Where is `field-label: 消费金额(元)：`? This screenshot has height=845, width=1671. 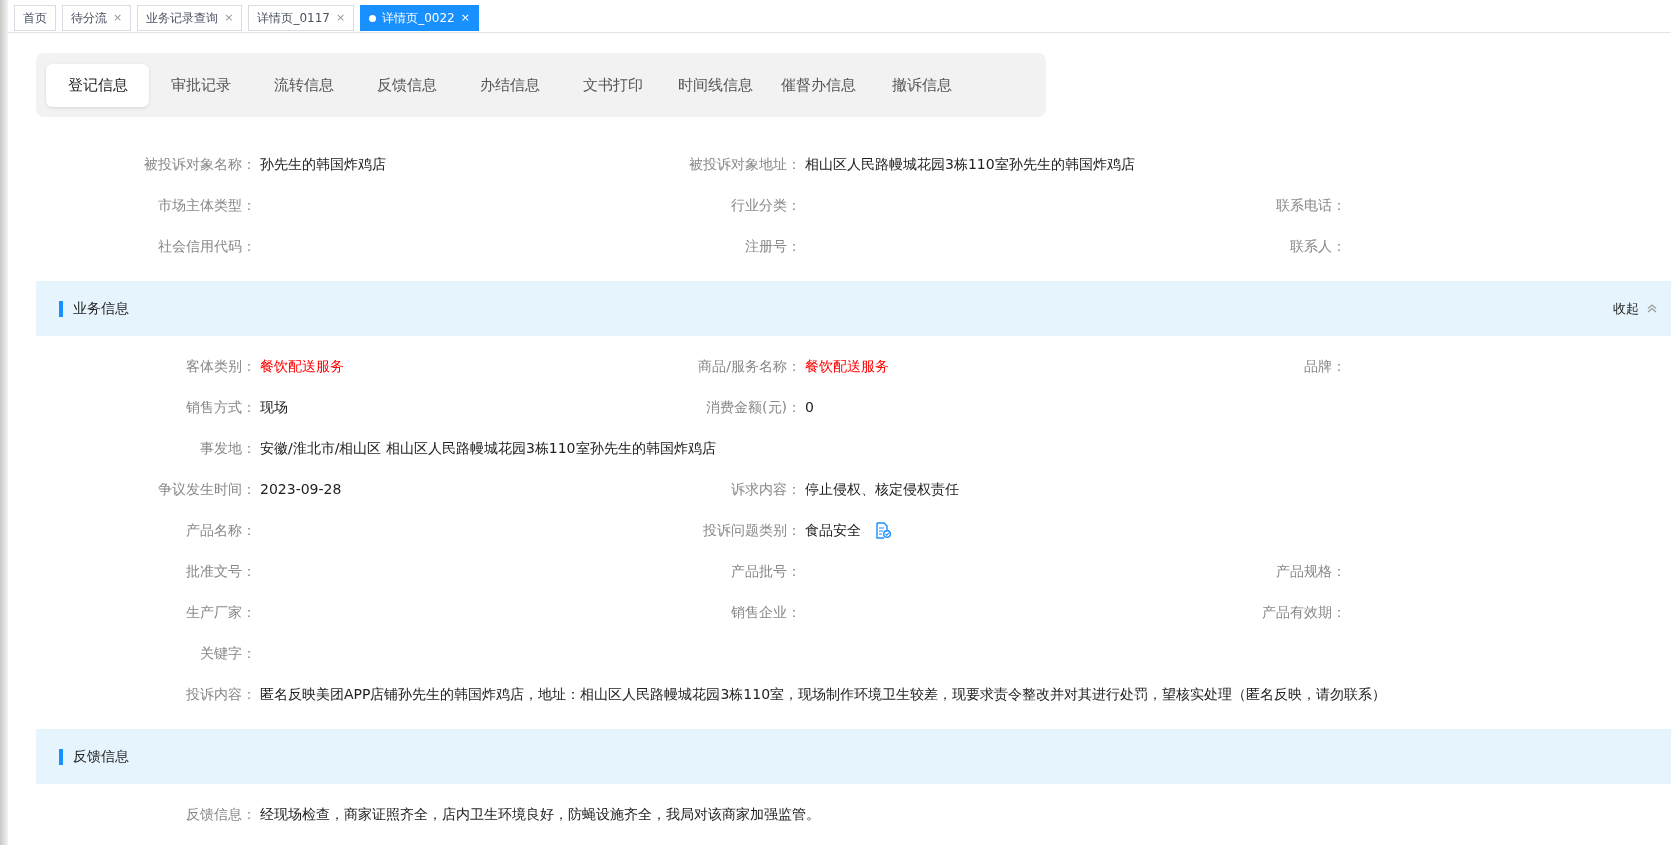 field-label: 消费金额(元)： is located at coordinates (753, 407).